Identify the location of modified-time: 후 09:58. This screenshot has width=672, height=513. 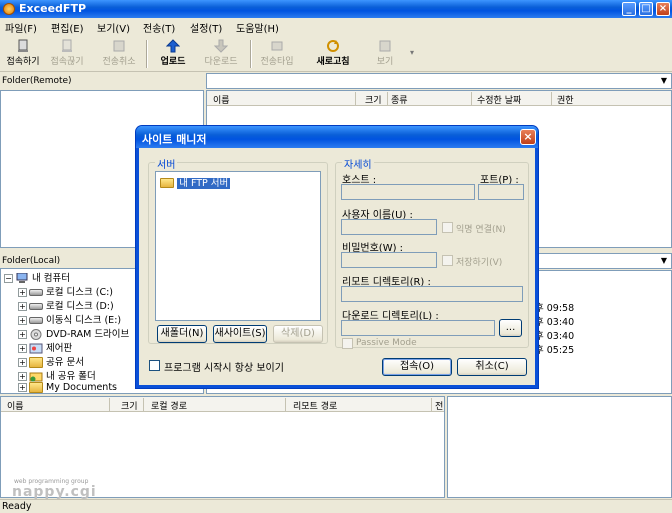
(555, 308).